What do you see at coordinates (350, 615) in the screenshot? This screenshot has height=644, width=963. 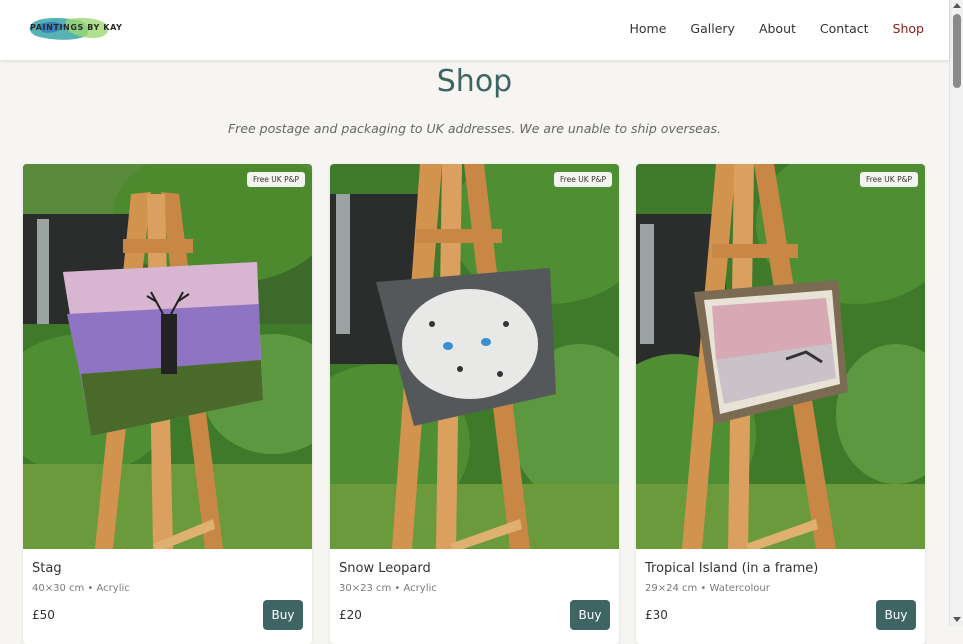 I see `product-price: £20` at bounding box center [350, 615].